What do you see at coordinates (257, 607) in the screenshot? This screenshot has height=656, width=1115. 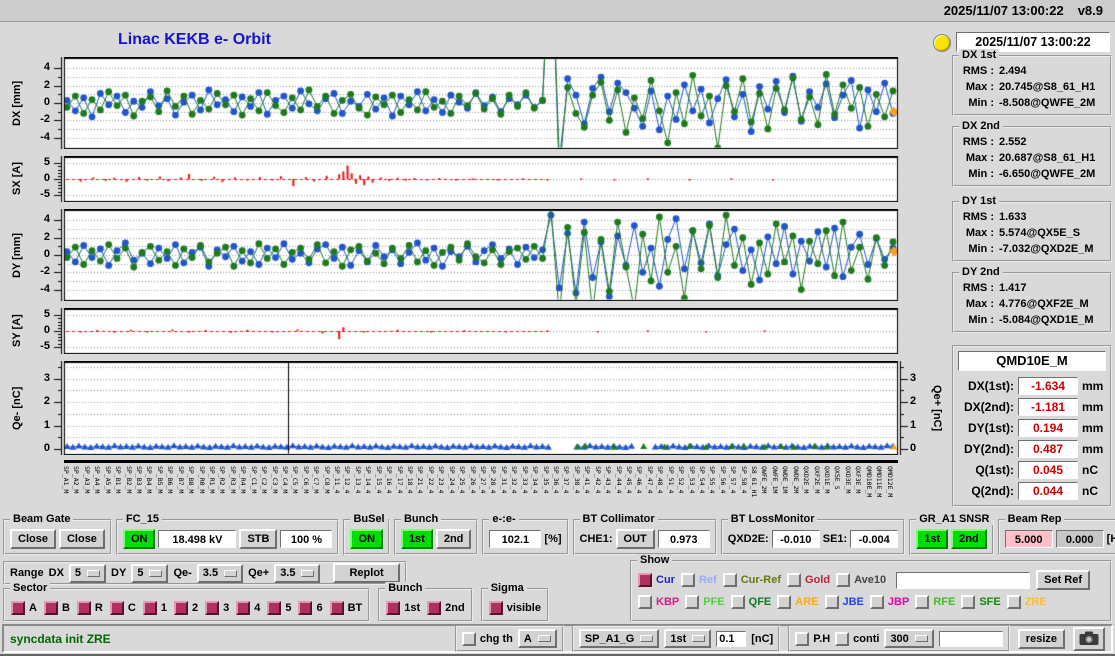 I see `sector-option-label: 4` at bounding box center [257, 607].